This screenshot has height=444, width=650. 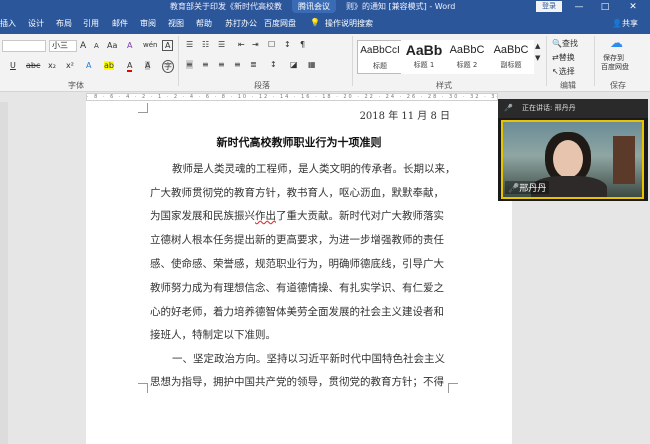 What do you see at coordinates (109, 65) in the screenshot?
I see `highlight-button: ab` at bounding box center [109, 65].